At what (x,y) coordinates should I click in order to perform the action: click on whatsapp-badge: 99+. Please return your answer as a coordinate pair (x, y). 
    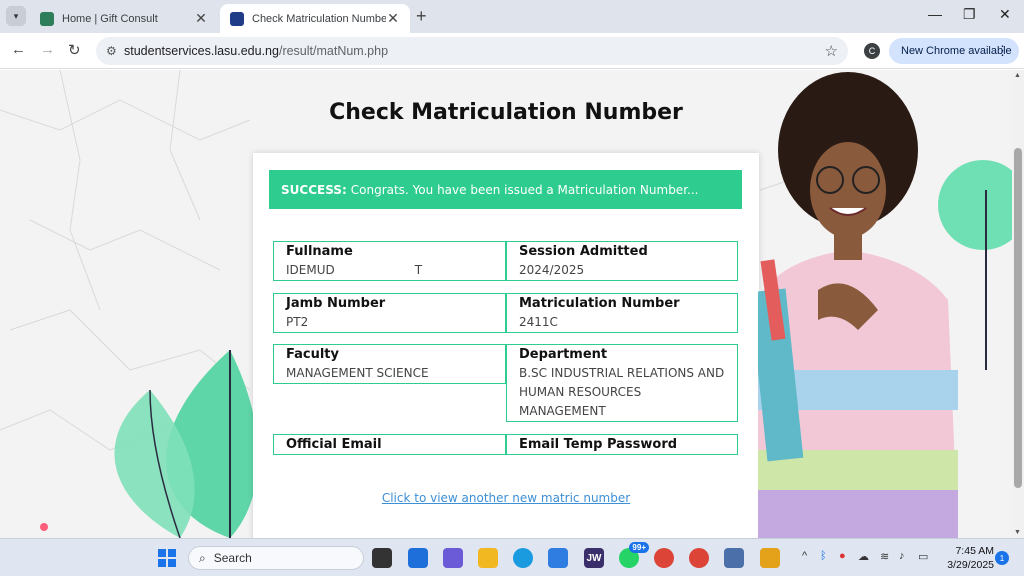
    Looking at the image, I should click on (639, 547).